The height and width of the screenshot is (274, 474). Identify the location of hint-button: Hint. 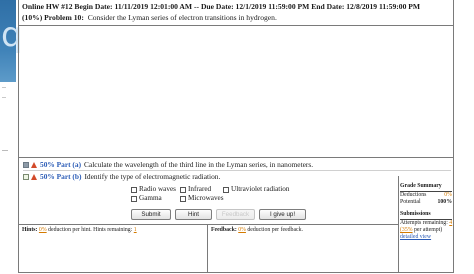
(193, 214).